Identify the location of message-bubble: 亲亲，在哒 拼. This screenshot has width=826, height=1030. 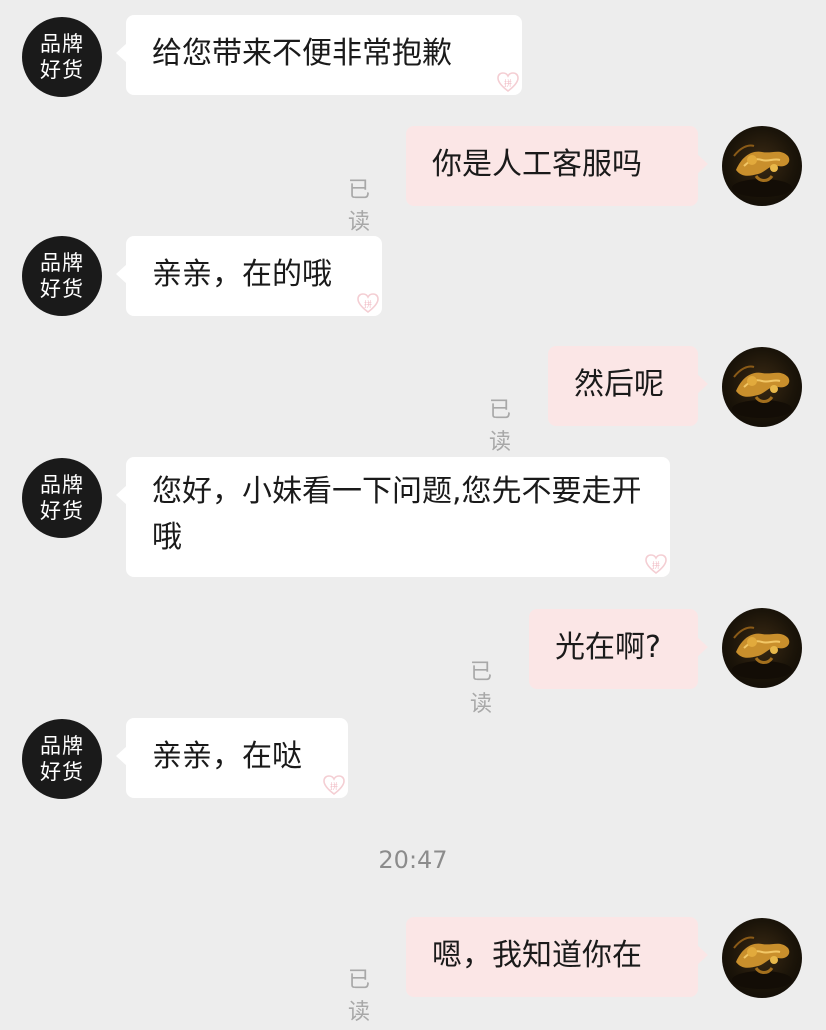
(232, 758).